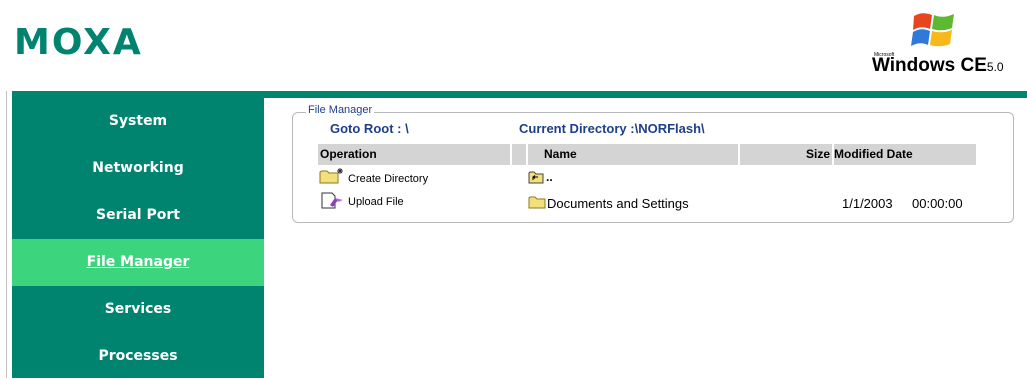 This screenshot has width=1027, height=380. I want to click on top-accent-bar, so click(519, 94).